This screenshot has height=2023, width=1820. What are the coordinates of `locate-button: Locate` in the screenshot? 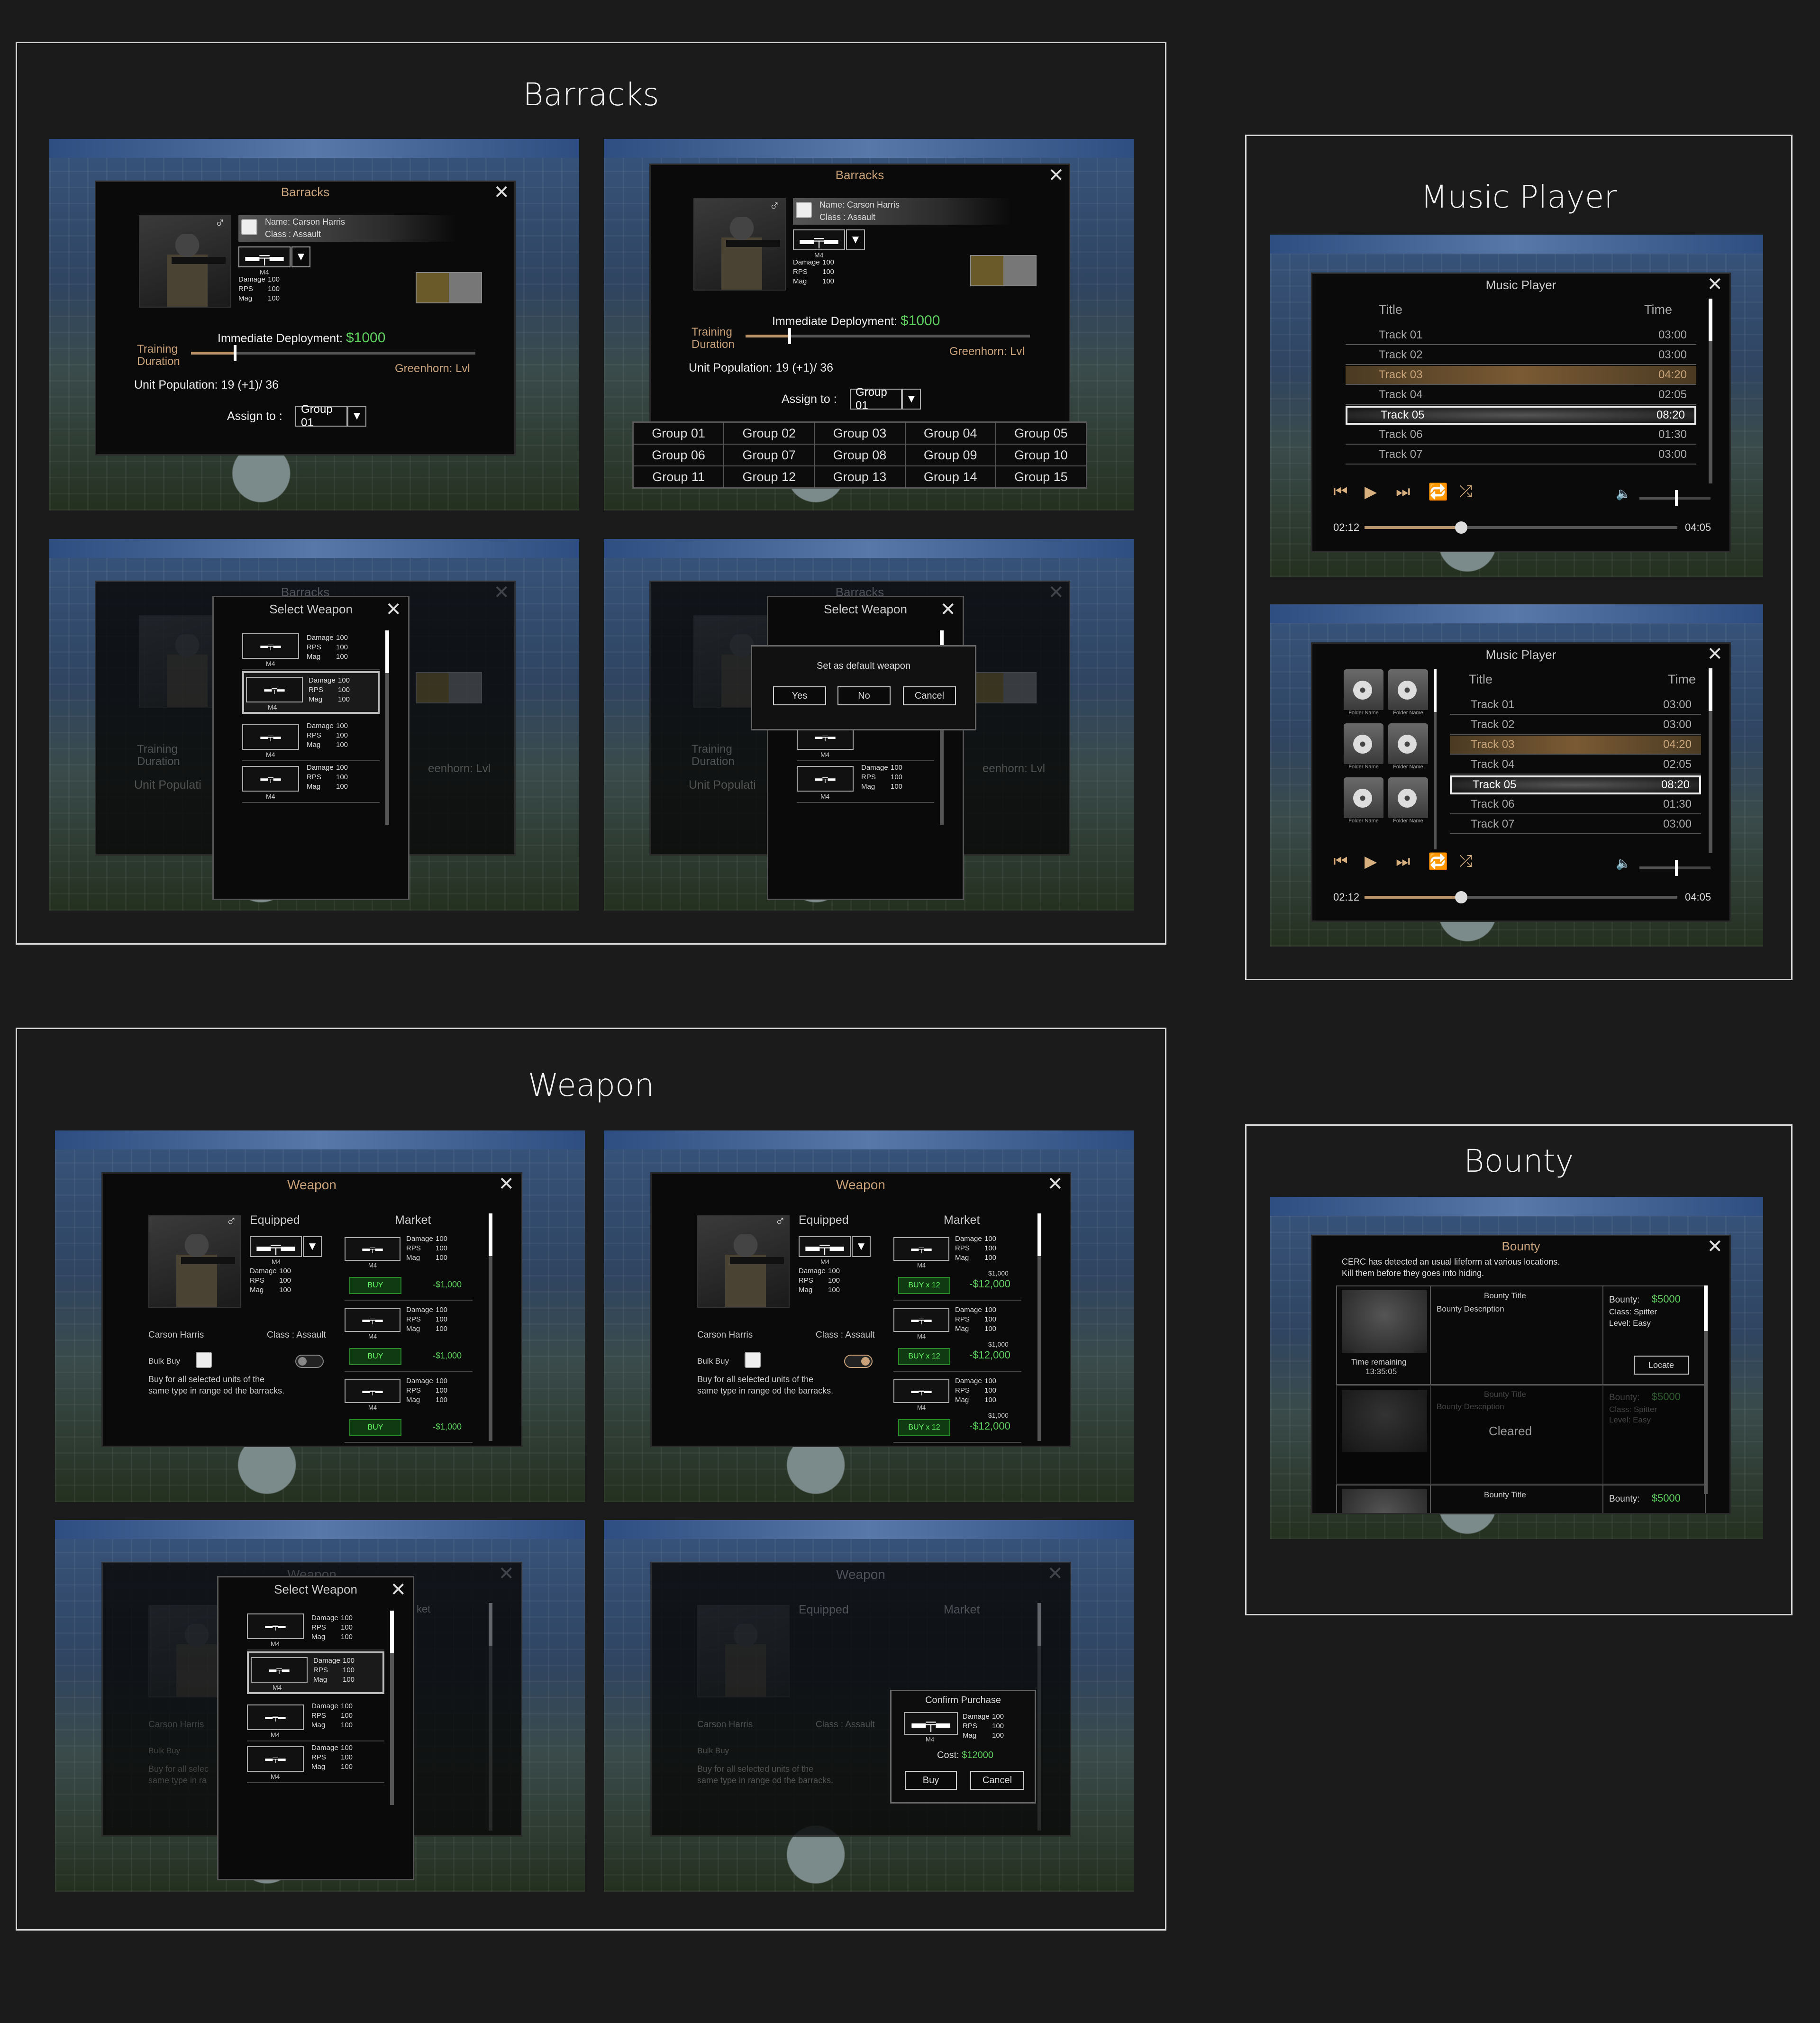 It's located at (1661, 1366).